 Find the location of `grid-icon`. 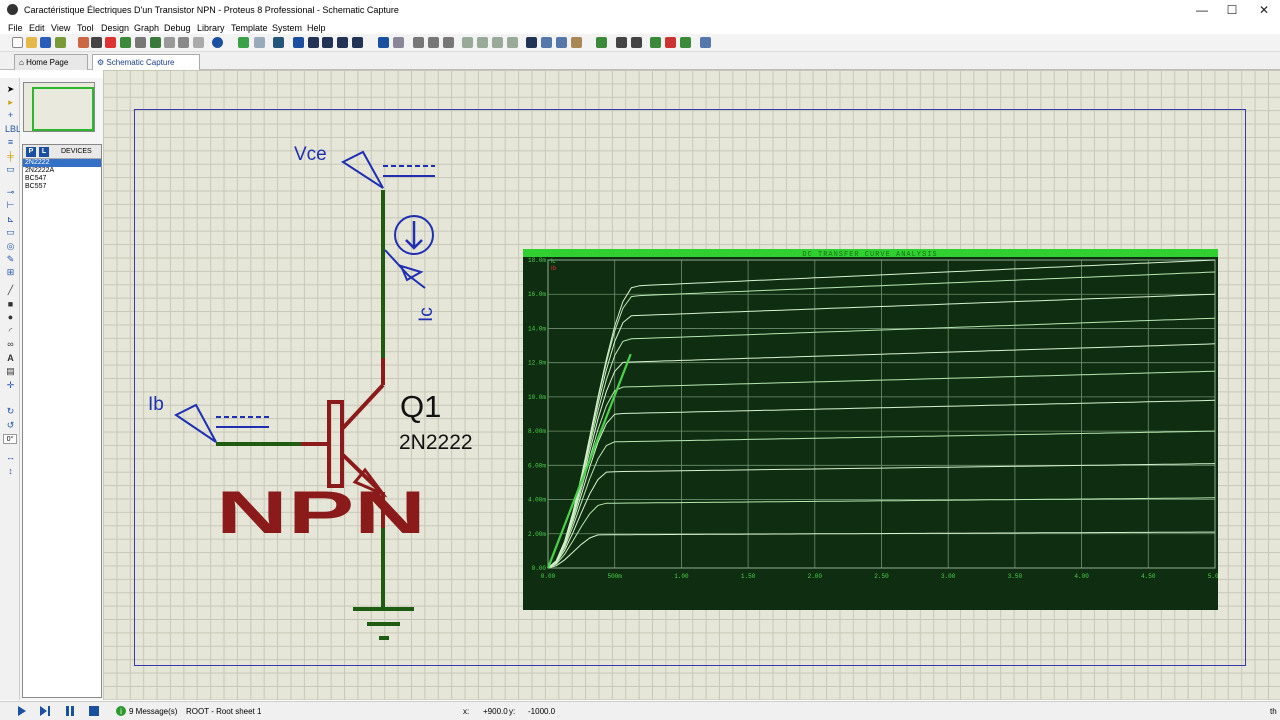

grid-icon is located at coordinates (259, 42).